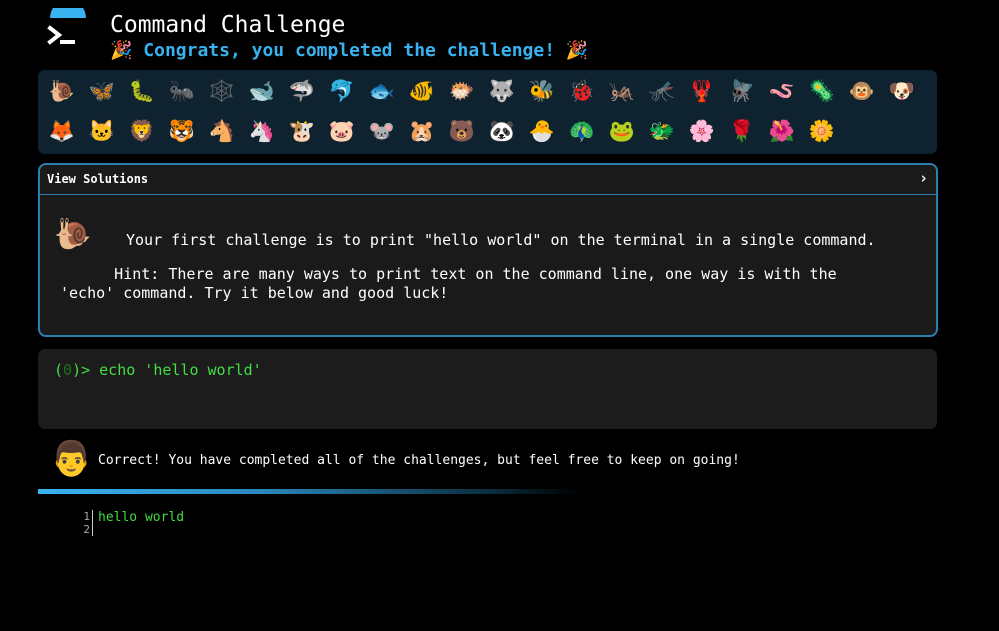 The height and width of the screenshot is (631, 999). What do you see at coordinates (782, 131) in the screenshot?
I see `challenge-emoji-button: 🌺` at bounding box center [782, 131].